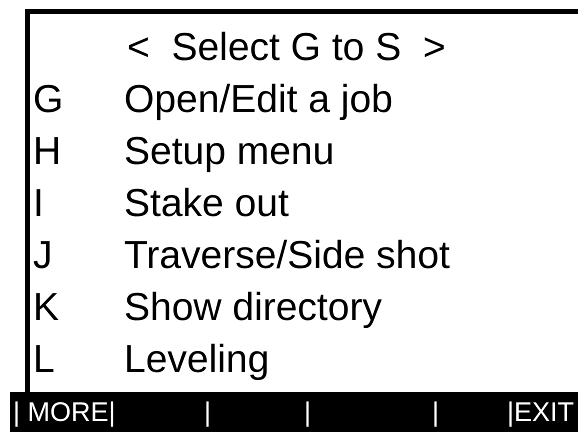 This screenshot has width=578, height=437. I want to click on softkey: |EXIT, so click(540, 411).